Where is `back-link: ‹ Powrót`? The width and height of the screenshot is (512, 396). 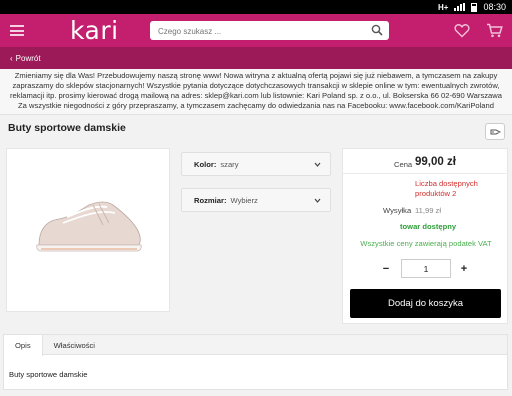 back-link: ‹ Powrót is located at coordinates (256, 58).